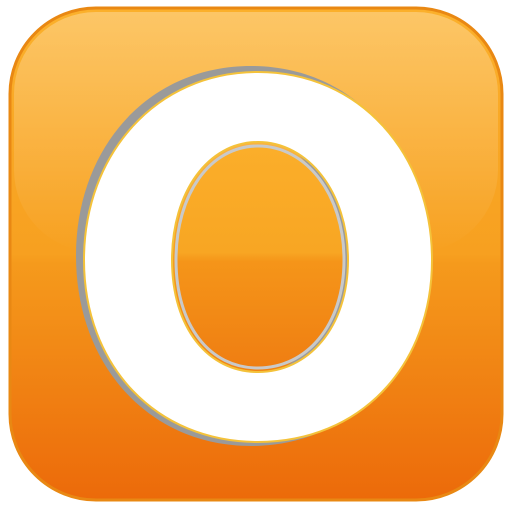 The width and height of the screenshot is (512, 512). What do you see at coordinates (260, 257) in the screenshot?
I see `letter-o-counter` at bounding box center [260, 257].